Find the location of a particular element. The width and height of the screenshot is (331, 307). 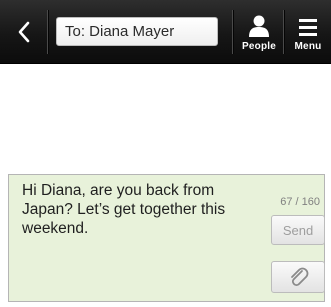

menu-icon is located at coordinates (308, 27).